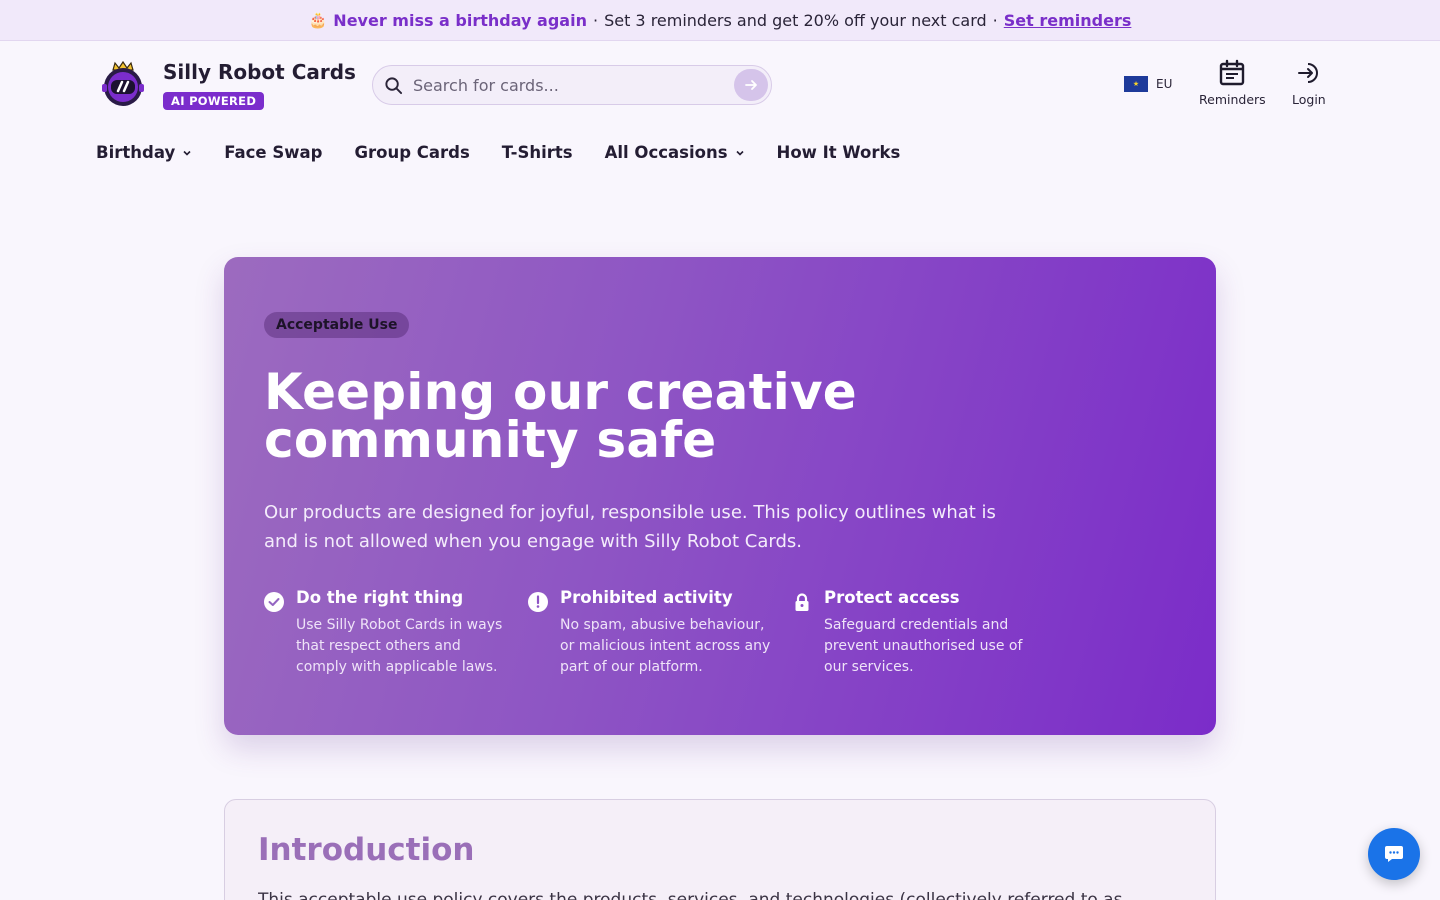  I want to click on login-icon, so click(1307, 73).